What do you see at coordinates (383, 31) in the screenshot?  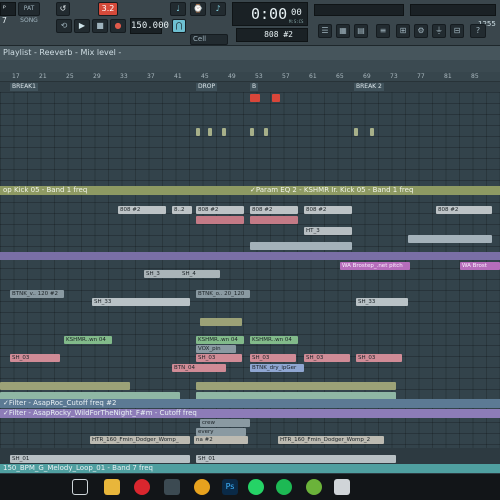 I see `playlist-icon: ≡` at bounding box center [383, 31].